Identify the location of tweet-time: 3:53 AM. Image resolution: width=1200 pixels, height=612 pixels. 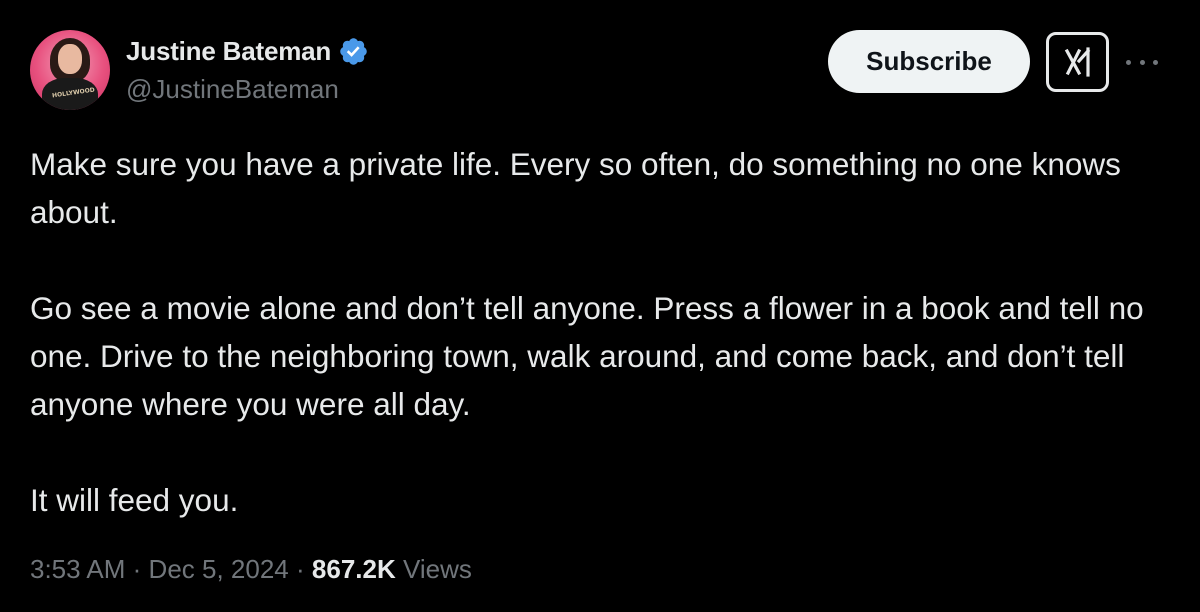
(77, 569).